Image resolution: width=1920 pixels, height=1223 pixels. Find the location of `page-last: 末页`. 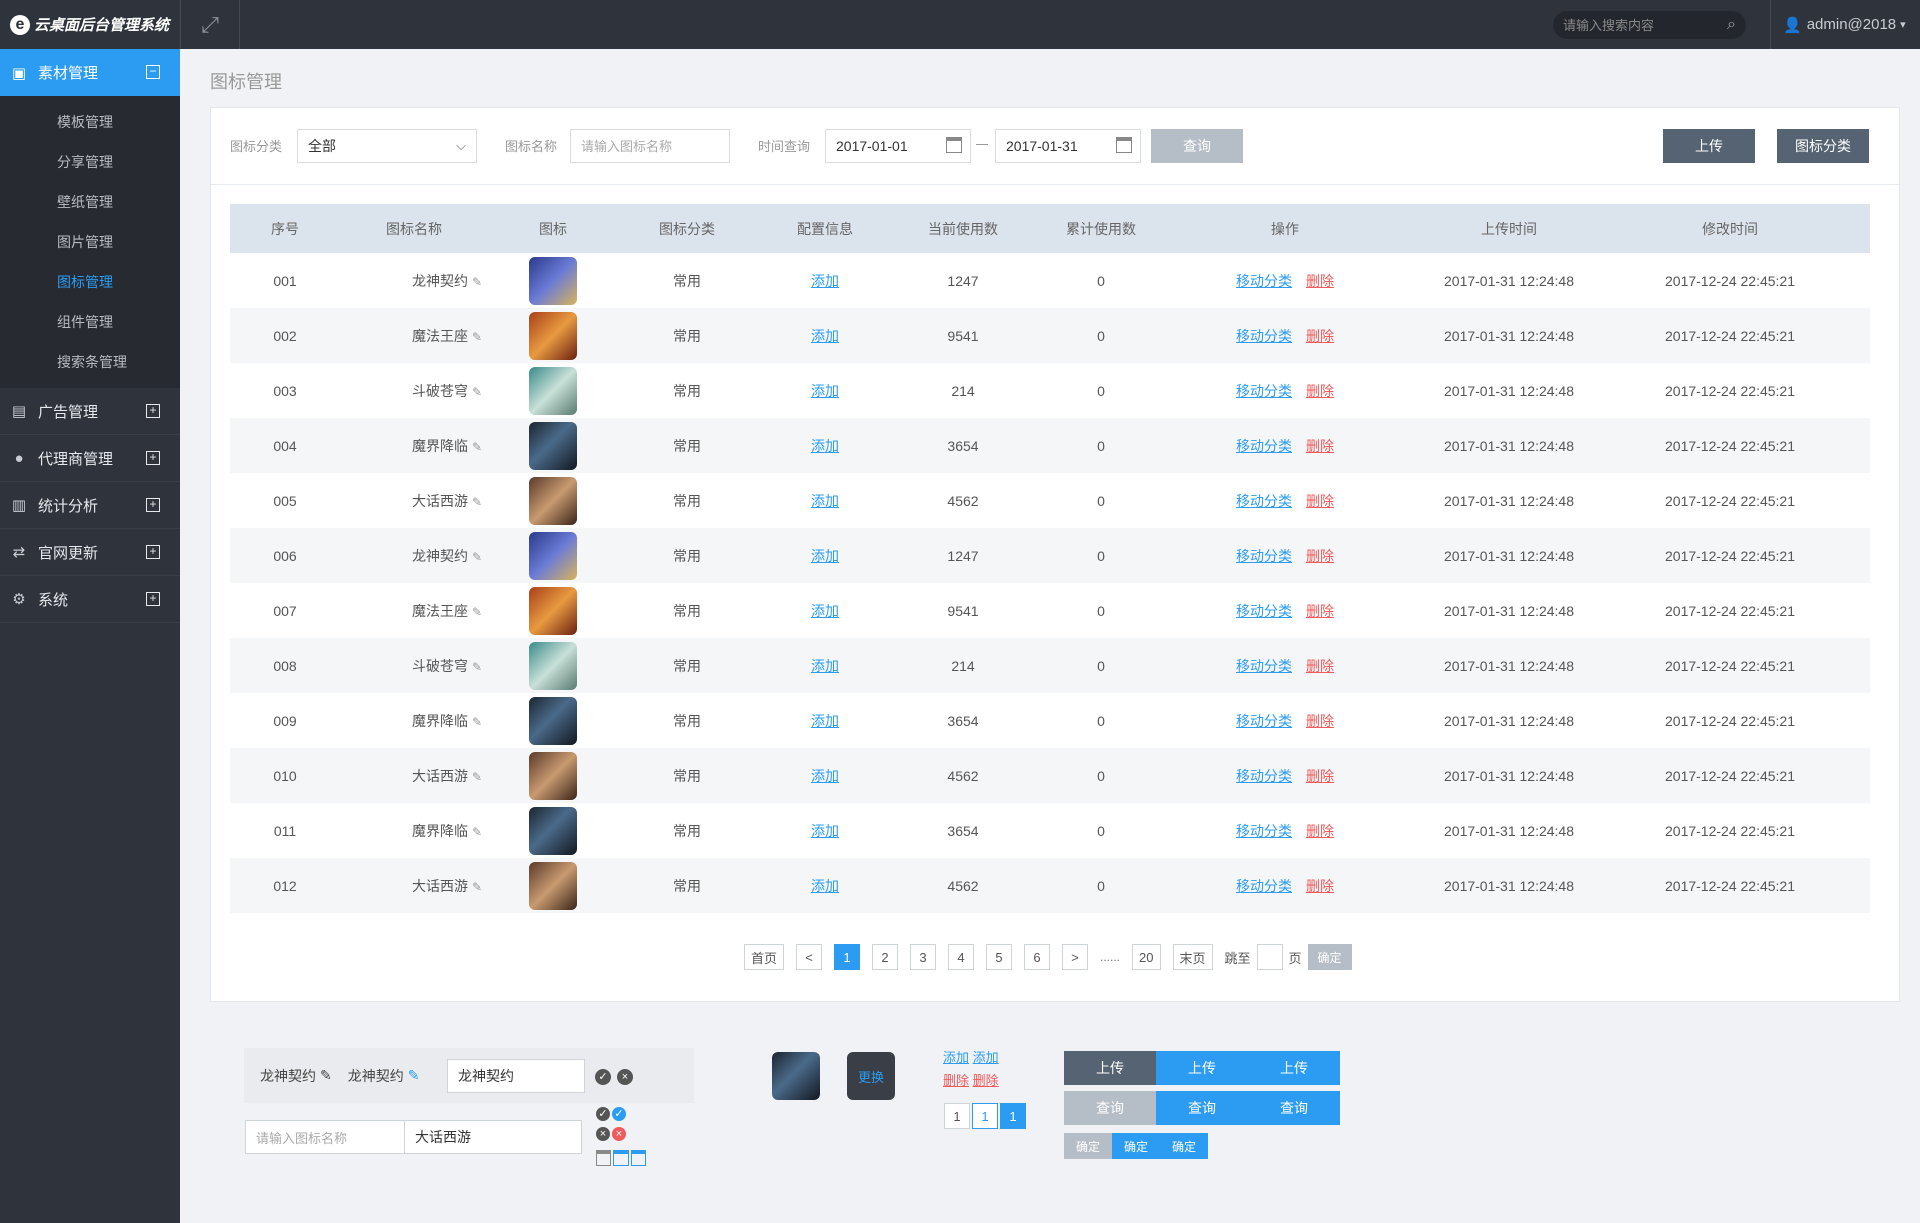

page-last: 末页 is located at coordinates (1192, 957).